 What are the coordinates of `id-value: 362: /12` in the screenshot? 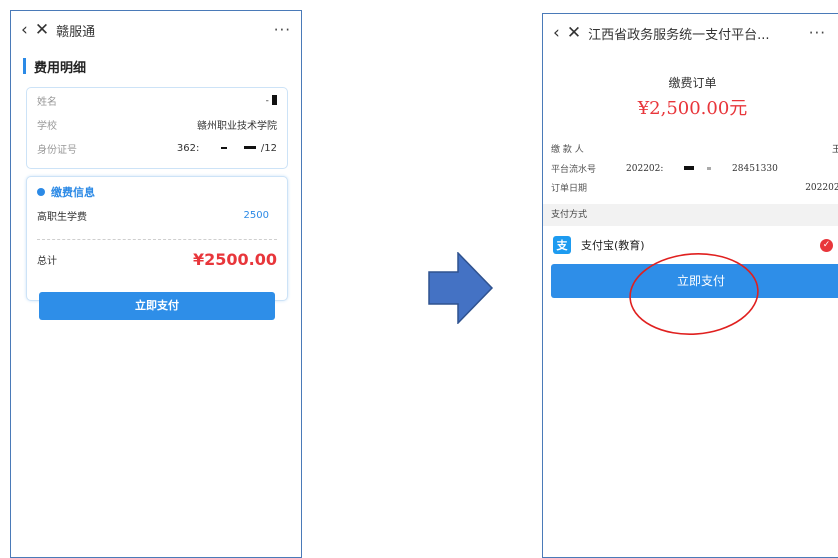 It's located at (226, 148).